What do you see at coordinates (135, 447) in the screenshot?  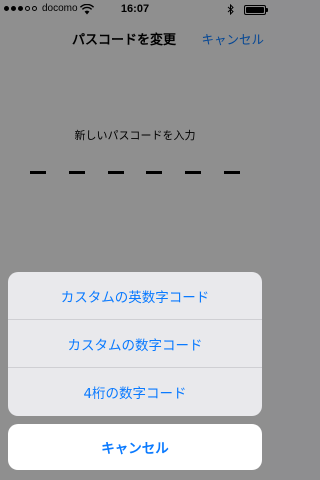 I see `sheet-cancel-button: キャンセル` at bounding box center [135, 447].